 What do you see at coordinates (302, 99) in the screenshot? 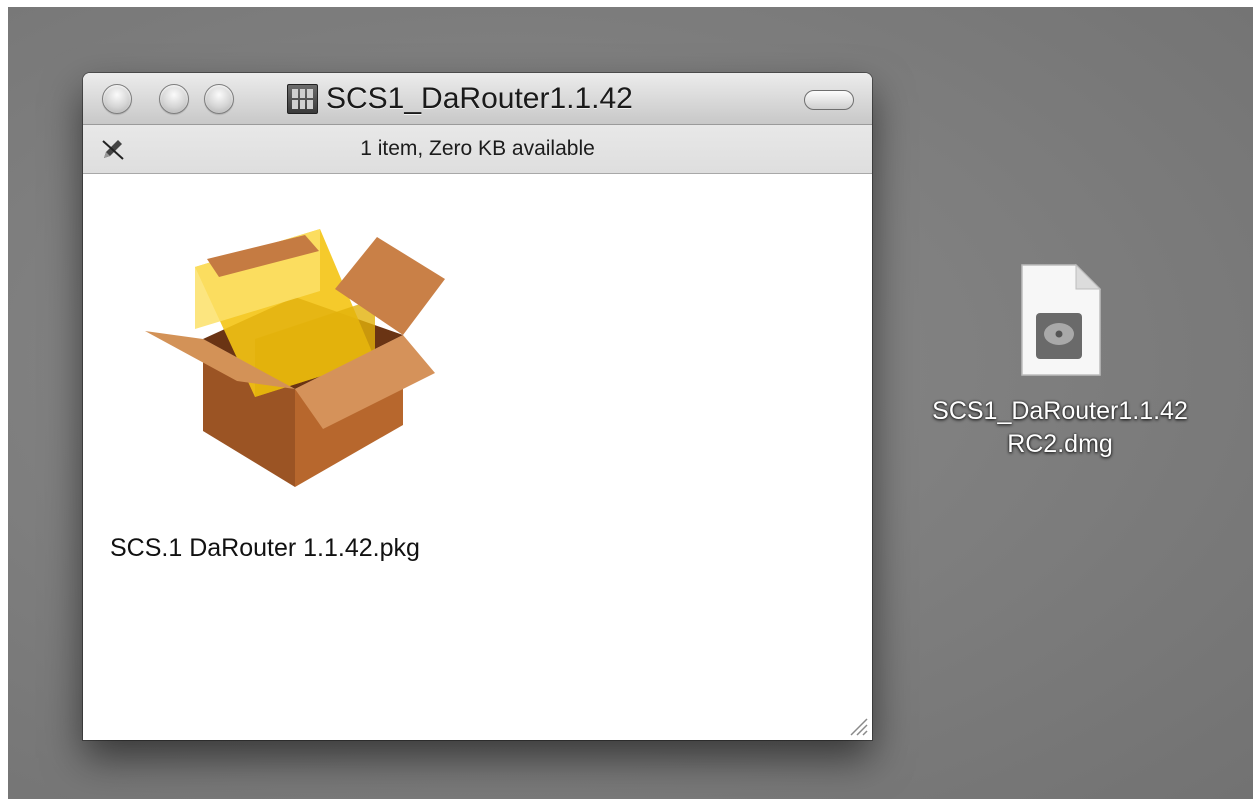
I see `disk-volume-icon` at bounding box center [302, 99].